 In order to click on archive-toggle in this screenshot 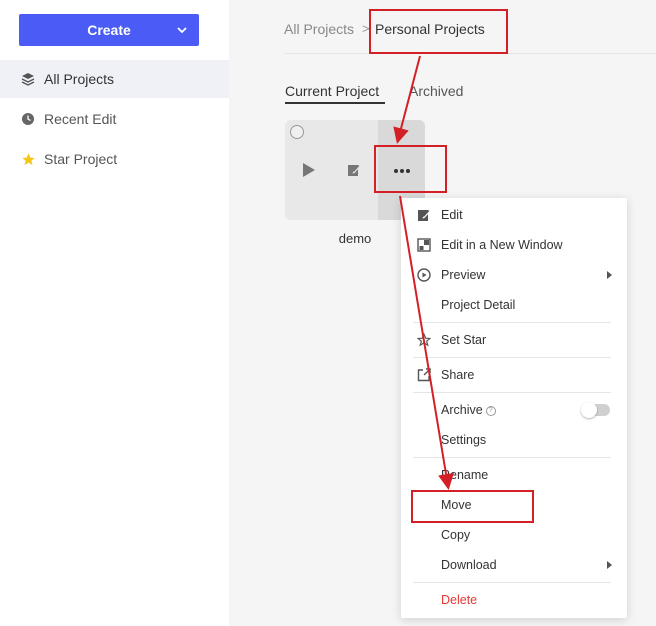, I will do `click(595, 410)`.